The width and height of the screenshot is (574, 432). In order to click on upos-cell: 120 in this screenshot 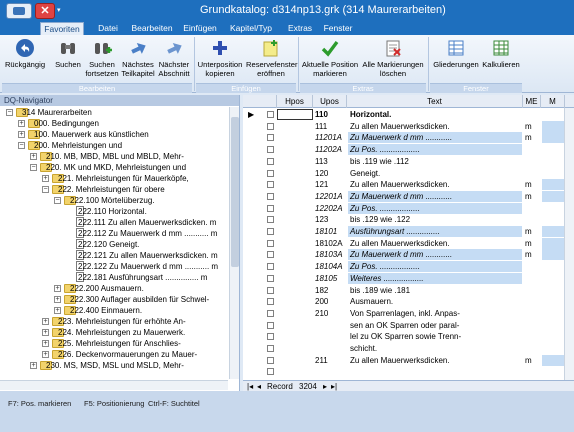, I will do `click(331, 173)`.